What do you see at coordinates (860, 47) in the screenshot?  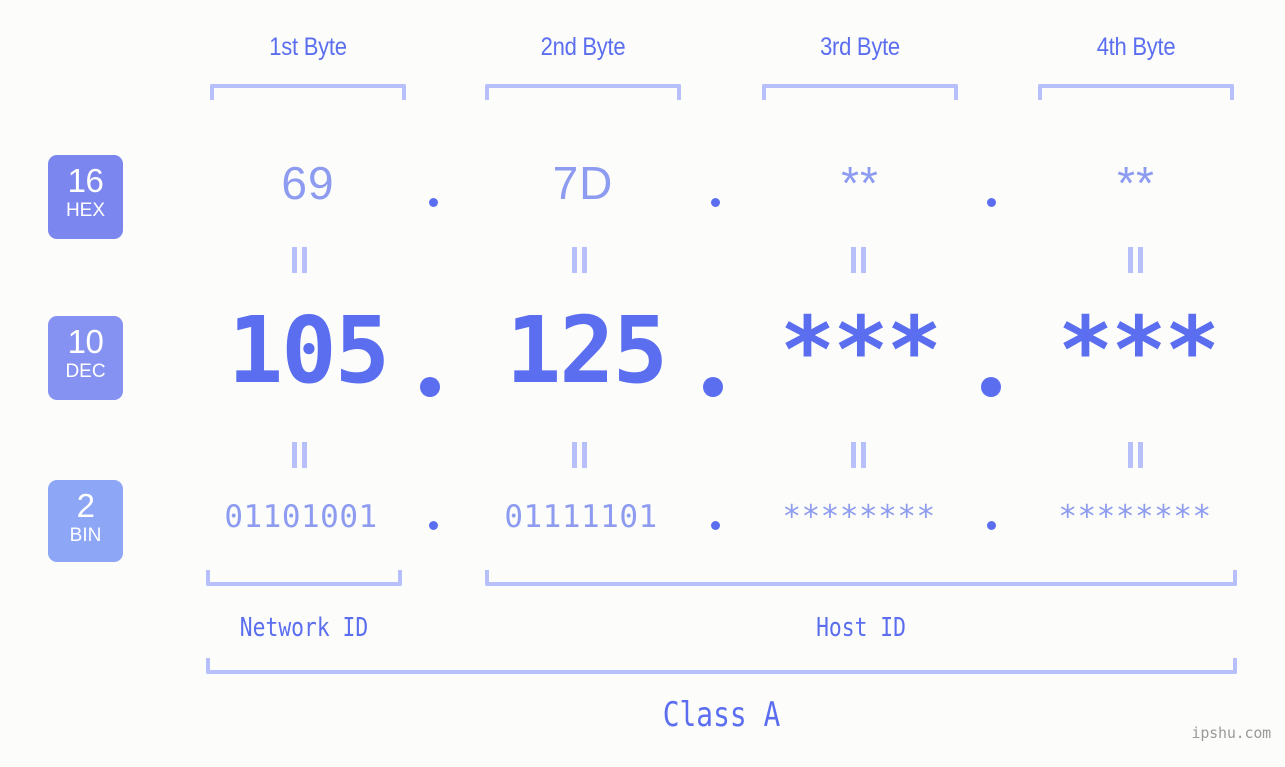 I see `byte-header-3: 3rd Byte` at bounding box center [860, 47].